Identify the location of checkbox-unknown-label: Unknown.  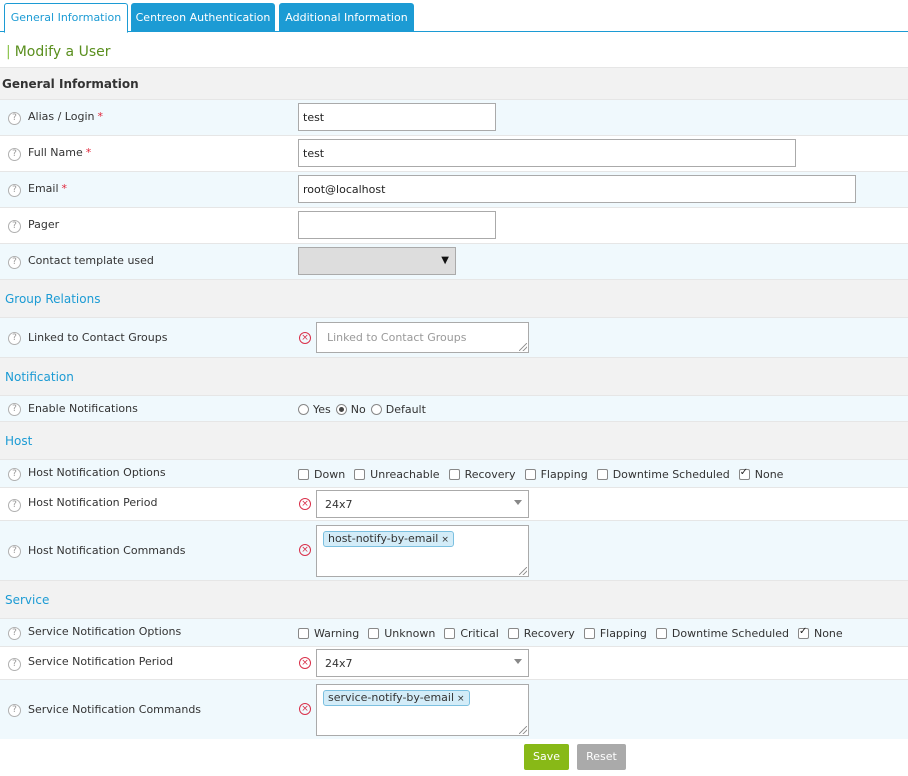
(410, 633).